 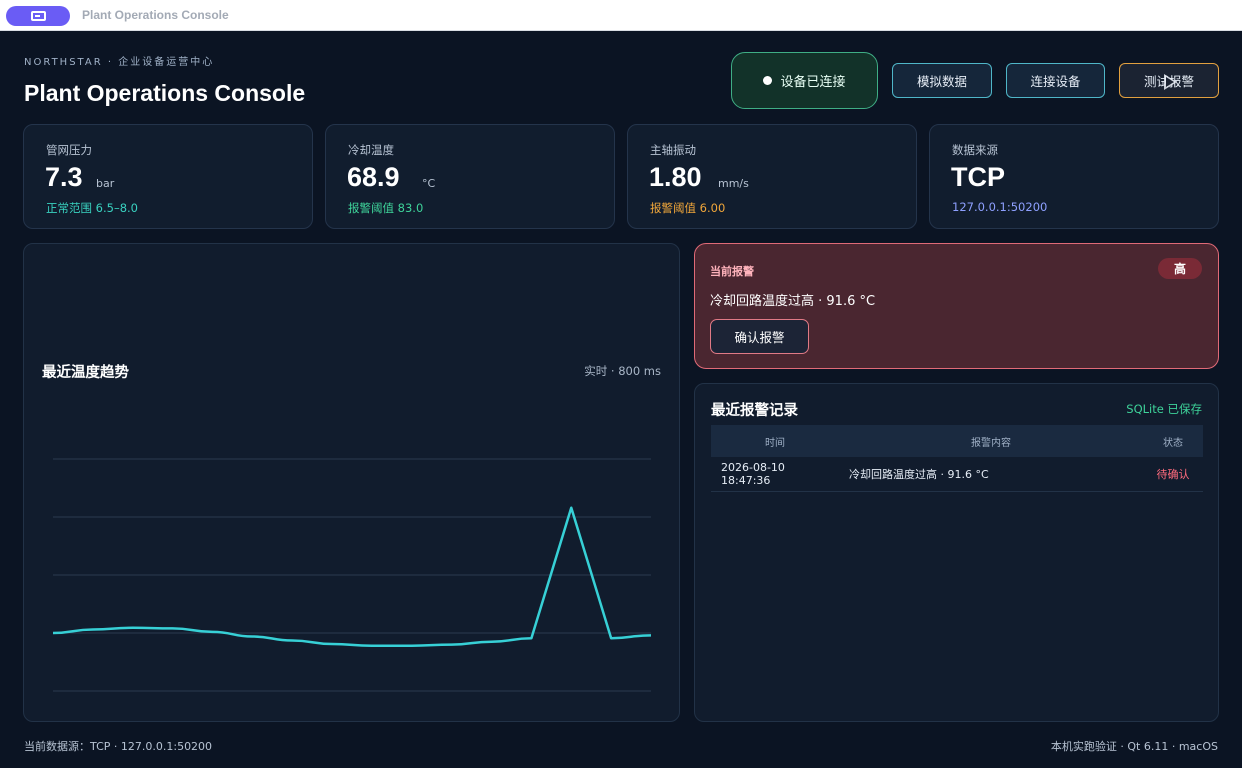 I want to click on connection-status-badge: 设备已连接, so click(x=804, y=80).